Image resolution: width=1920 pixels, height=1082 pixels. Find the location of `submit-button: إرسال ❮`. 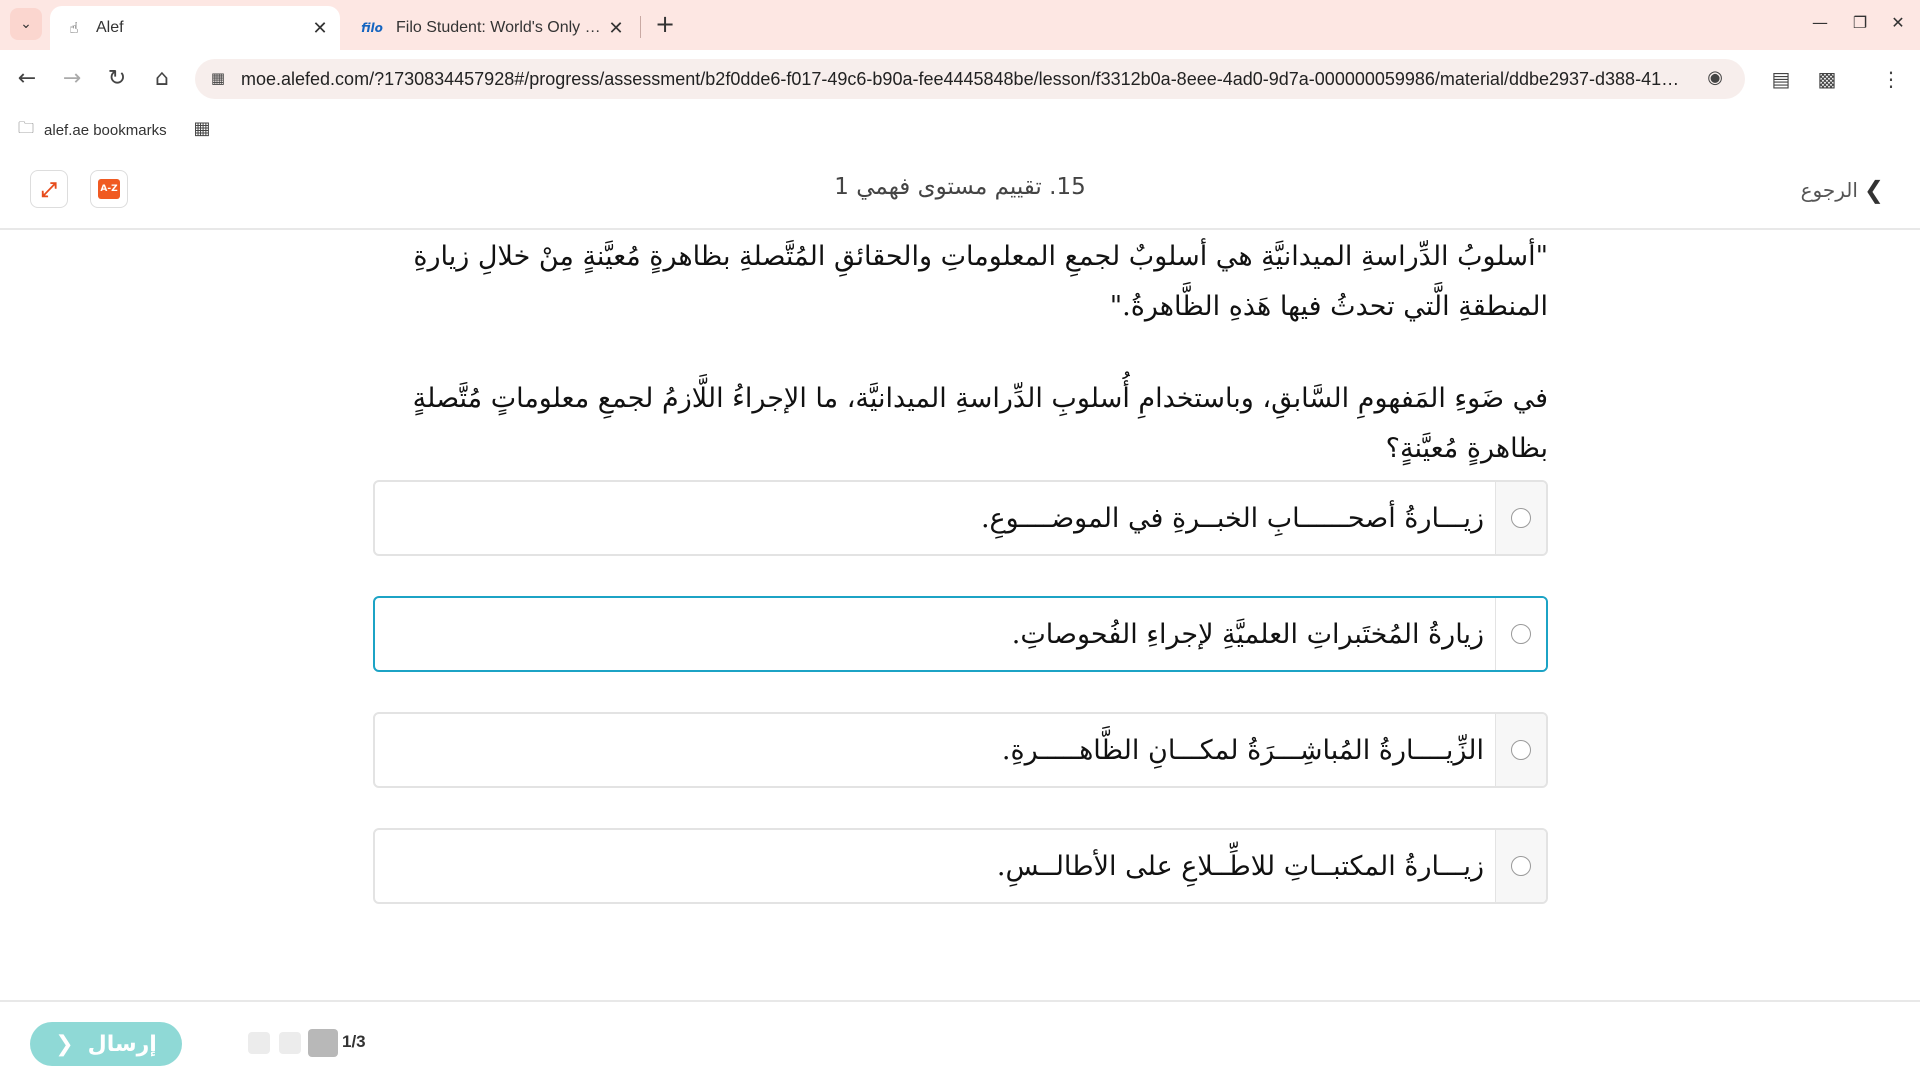

submit-button: إرسال ❮ is located at coordinates (106, 1044).